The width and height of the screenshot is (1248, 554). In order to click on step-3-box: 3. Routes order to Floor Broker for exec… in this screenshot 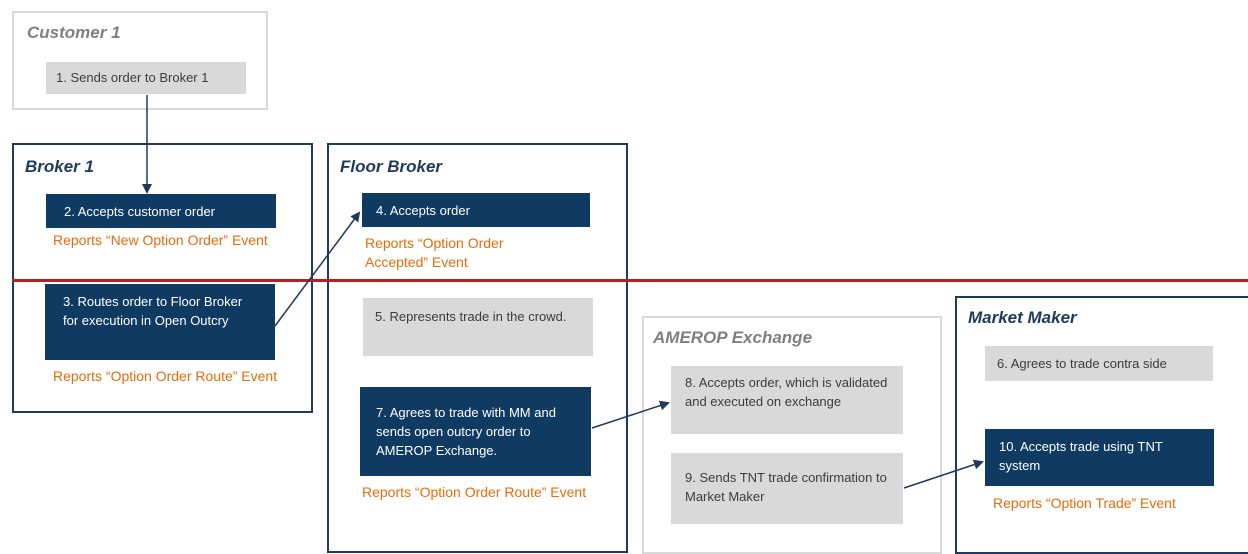, I will do `click(160, 322)`.